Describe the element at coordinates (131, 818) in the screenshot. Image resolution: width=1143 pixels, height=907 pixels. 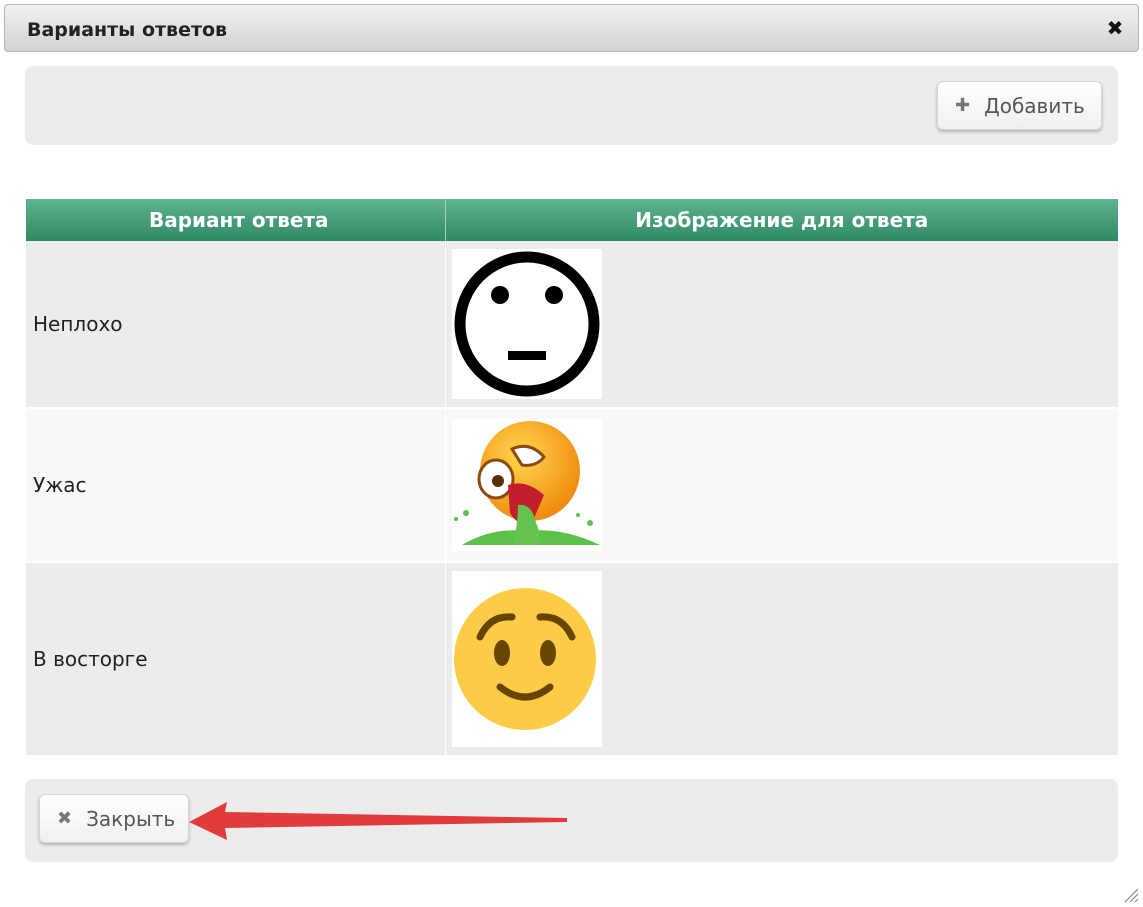
I see `close-button-label: Закрыть` at that location.